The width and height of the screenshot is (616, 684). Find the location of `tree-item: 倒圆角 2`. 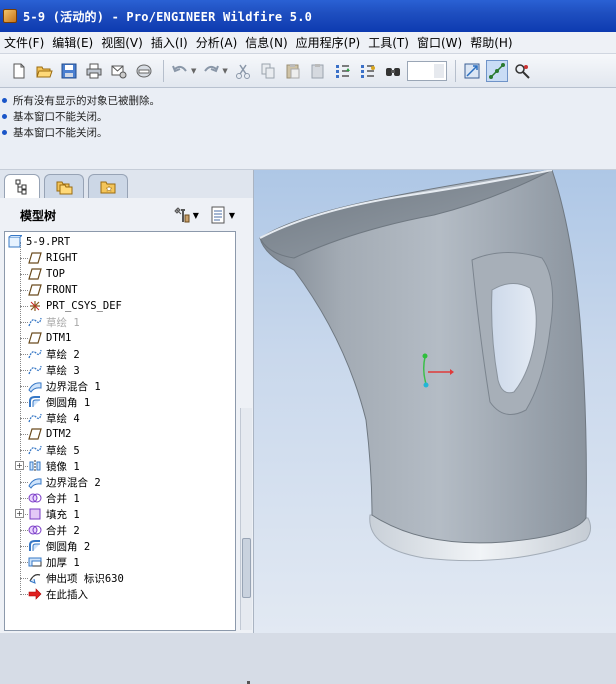

tree-item: 倒圆角 2 is located at coordinates (58, 546).